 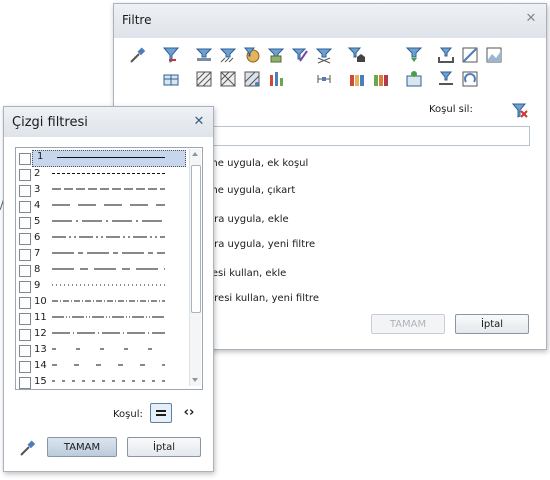 I want to click on line-type-number: 7, so click(x=37, y=253).